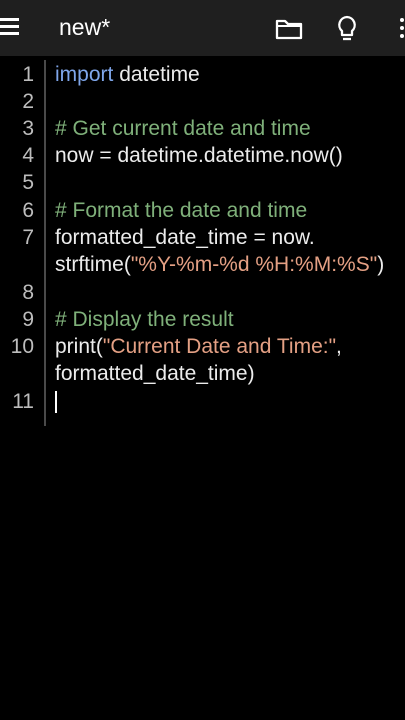  Describe the element at coordinates (381, 264) in the screenshot. I see `code-text: )` at that location.